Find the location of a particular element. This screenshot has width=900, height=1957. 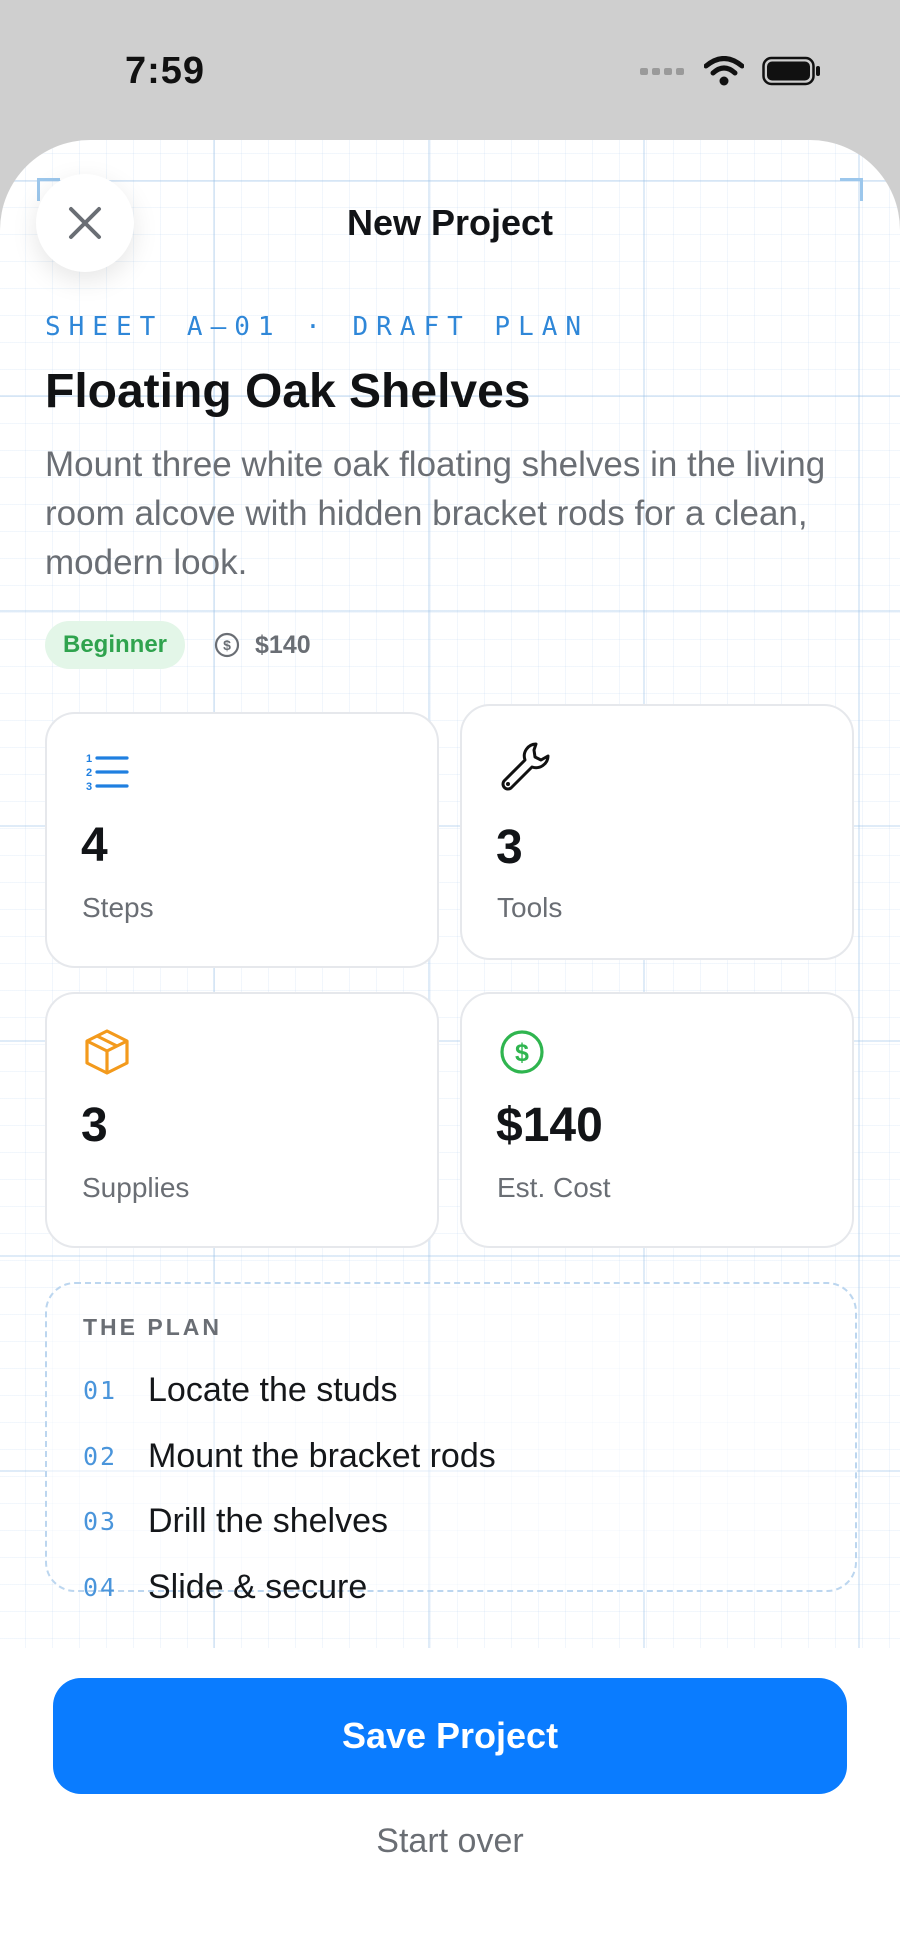

svg-text: 2 is located at coordinates (89, 773).